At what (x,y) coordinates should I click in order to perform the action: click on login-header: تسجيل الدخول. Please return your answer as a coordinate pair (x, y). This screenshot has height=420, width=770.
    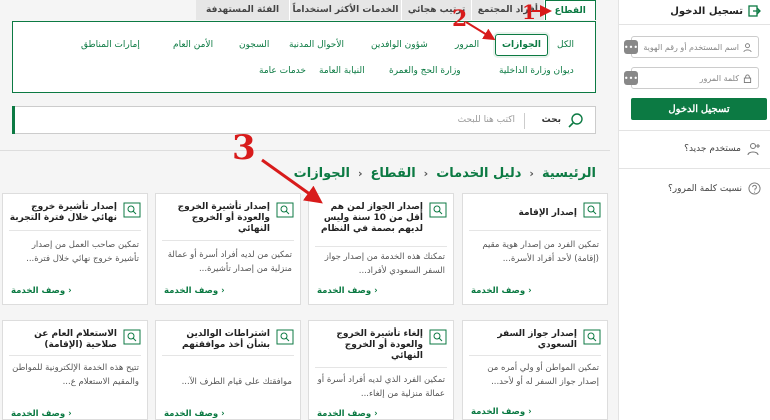
    Looking at the image, I should click on (715, 11).